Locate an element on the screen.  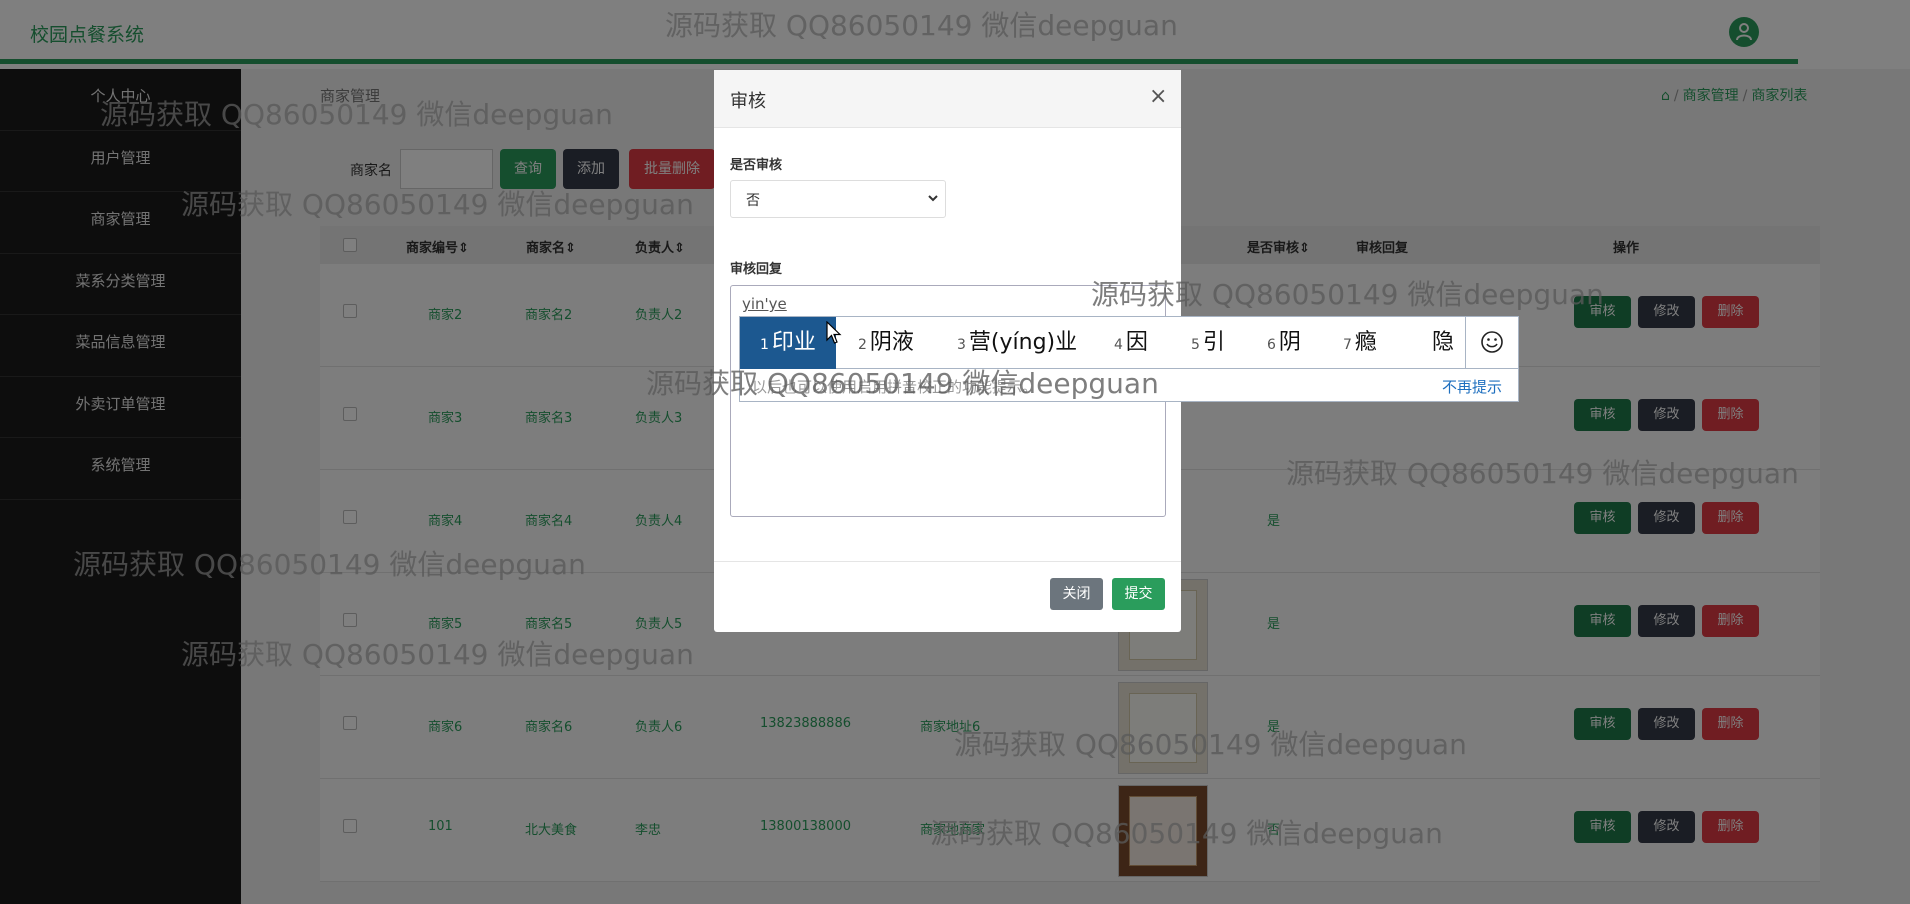
ime-dismiss-link: 不再提示 is located at coordinates (1472, 386).